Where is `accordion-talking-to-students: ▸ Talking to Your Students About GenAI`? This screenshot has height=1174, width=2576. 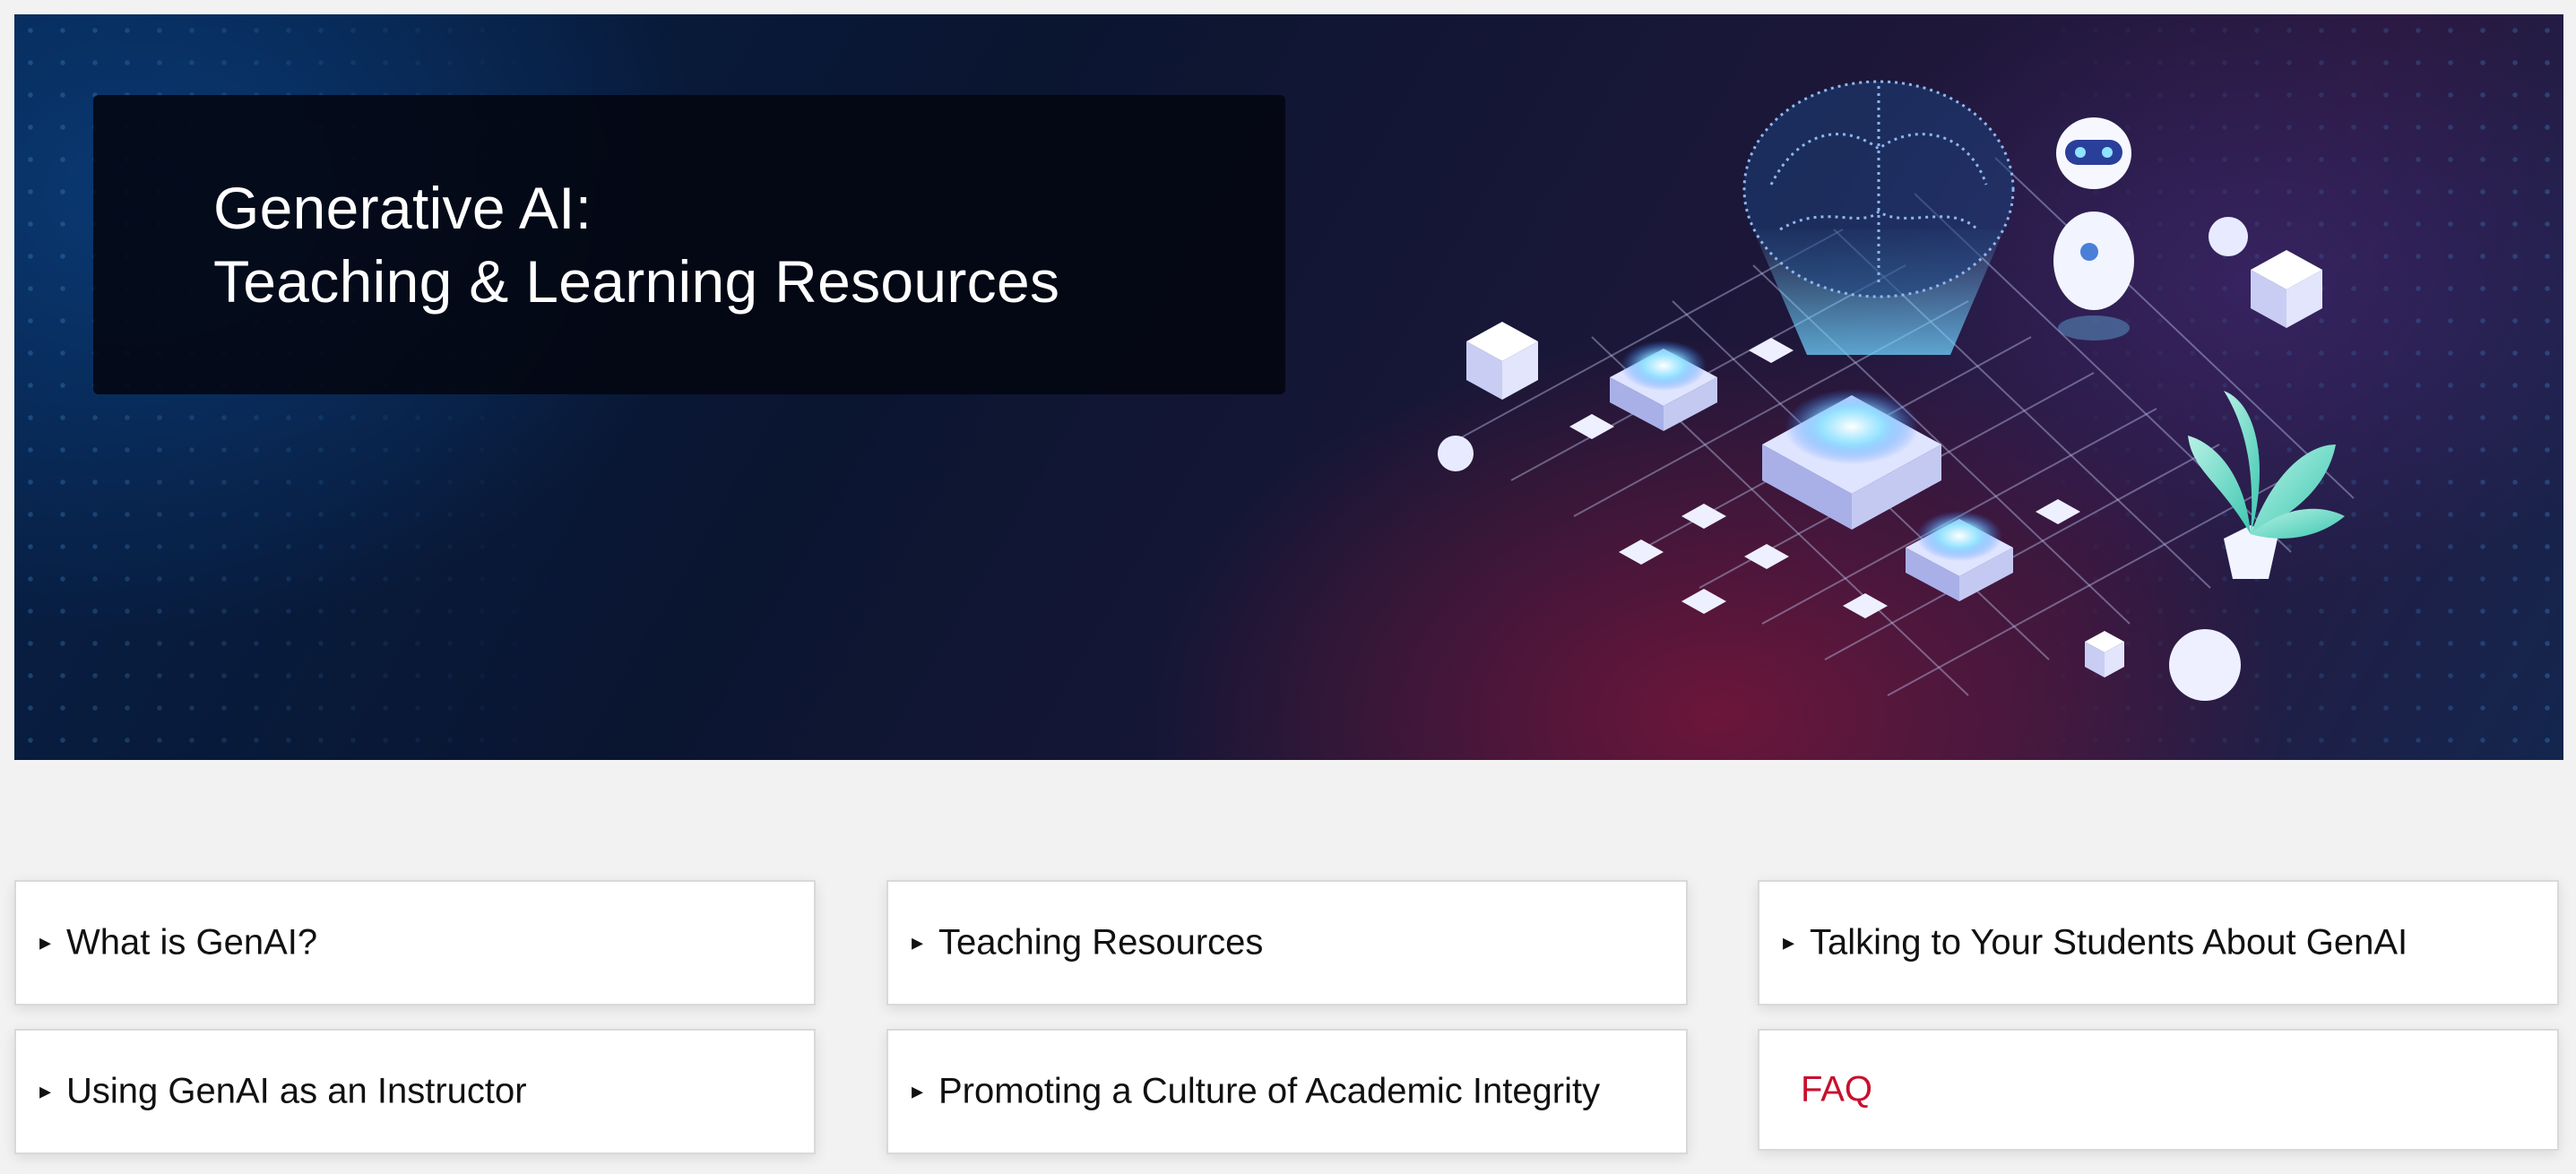
accordion-talking-to-students: ▸ Talking to Your Students About GenAI is located at coordinates (2158, 943).